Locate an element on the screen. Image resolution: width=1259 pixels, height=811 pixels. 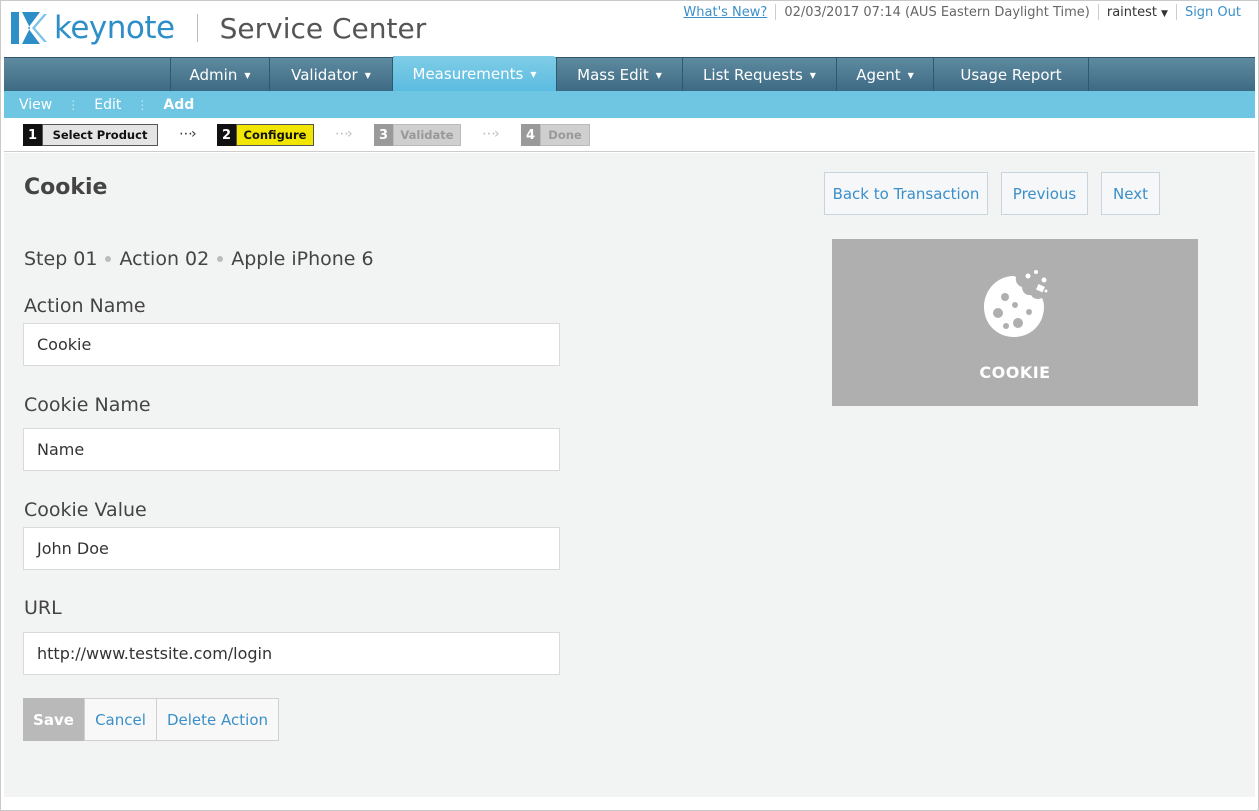
cancel-button: Cancel is located at coordinates (120, 719).